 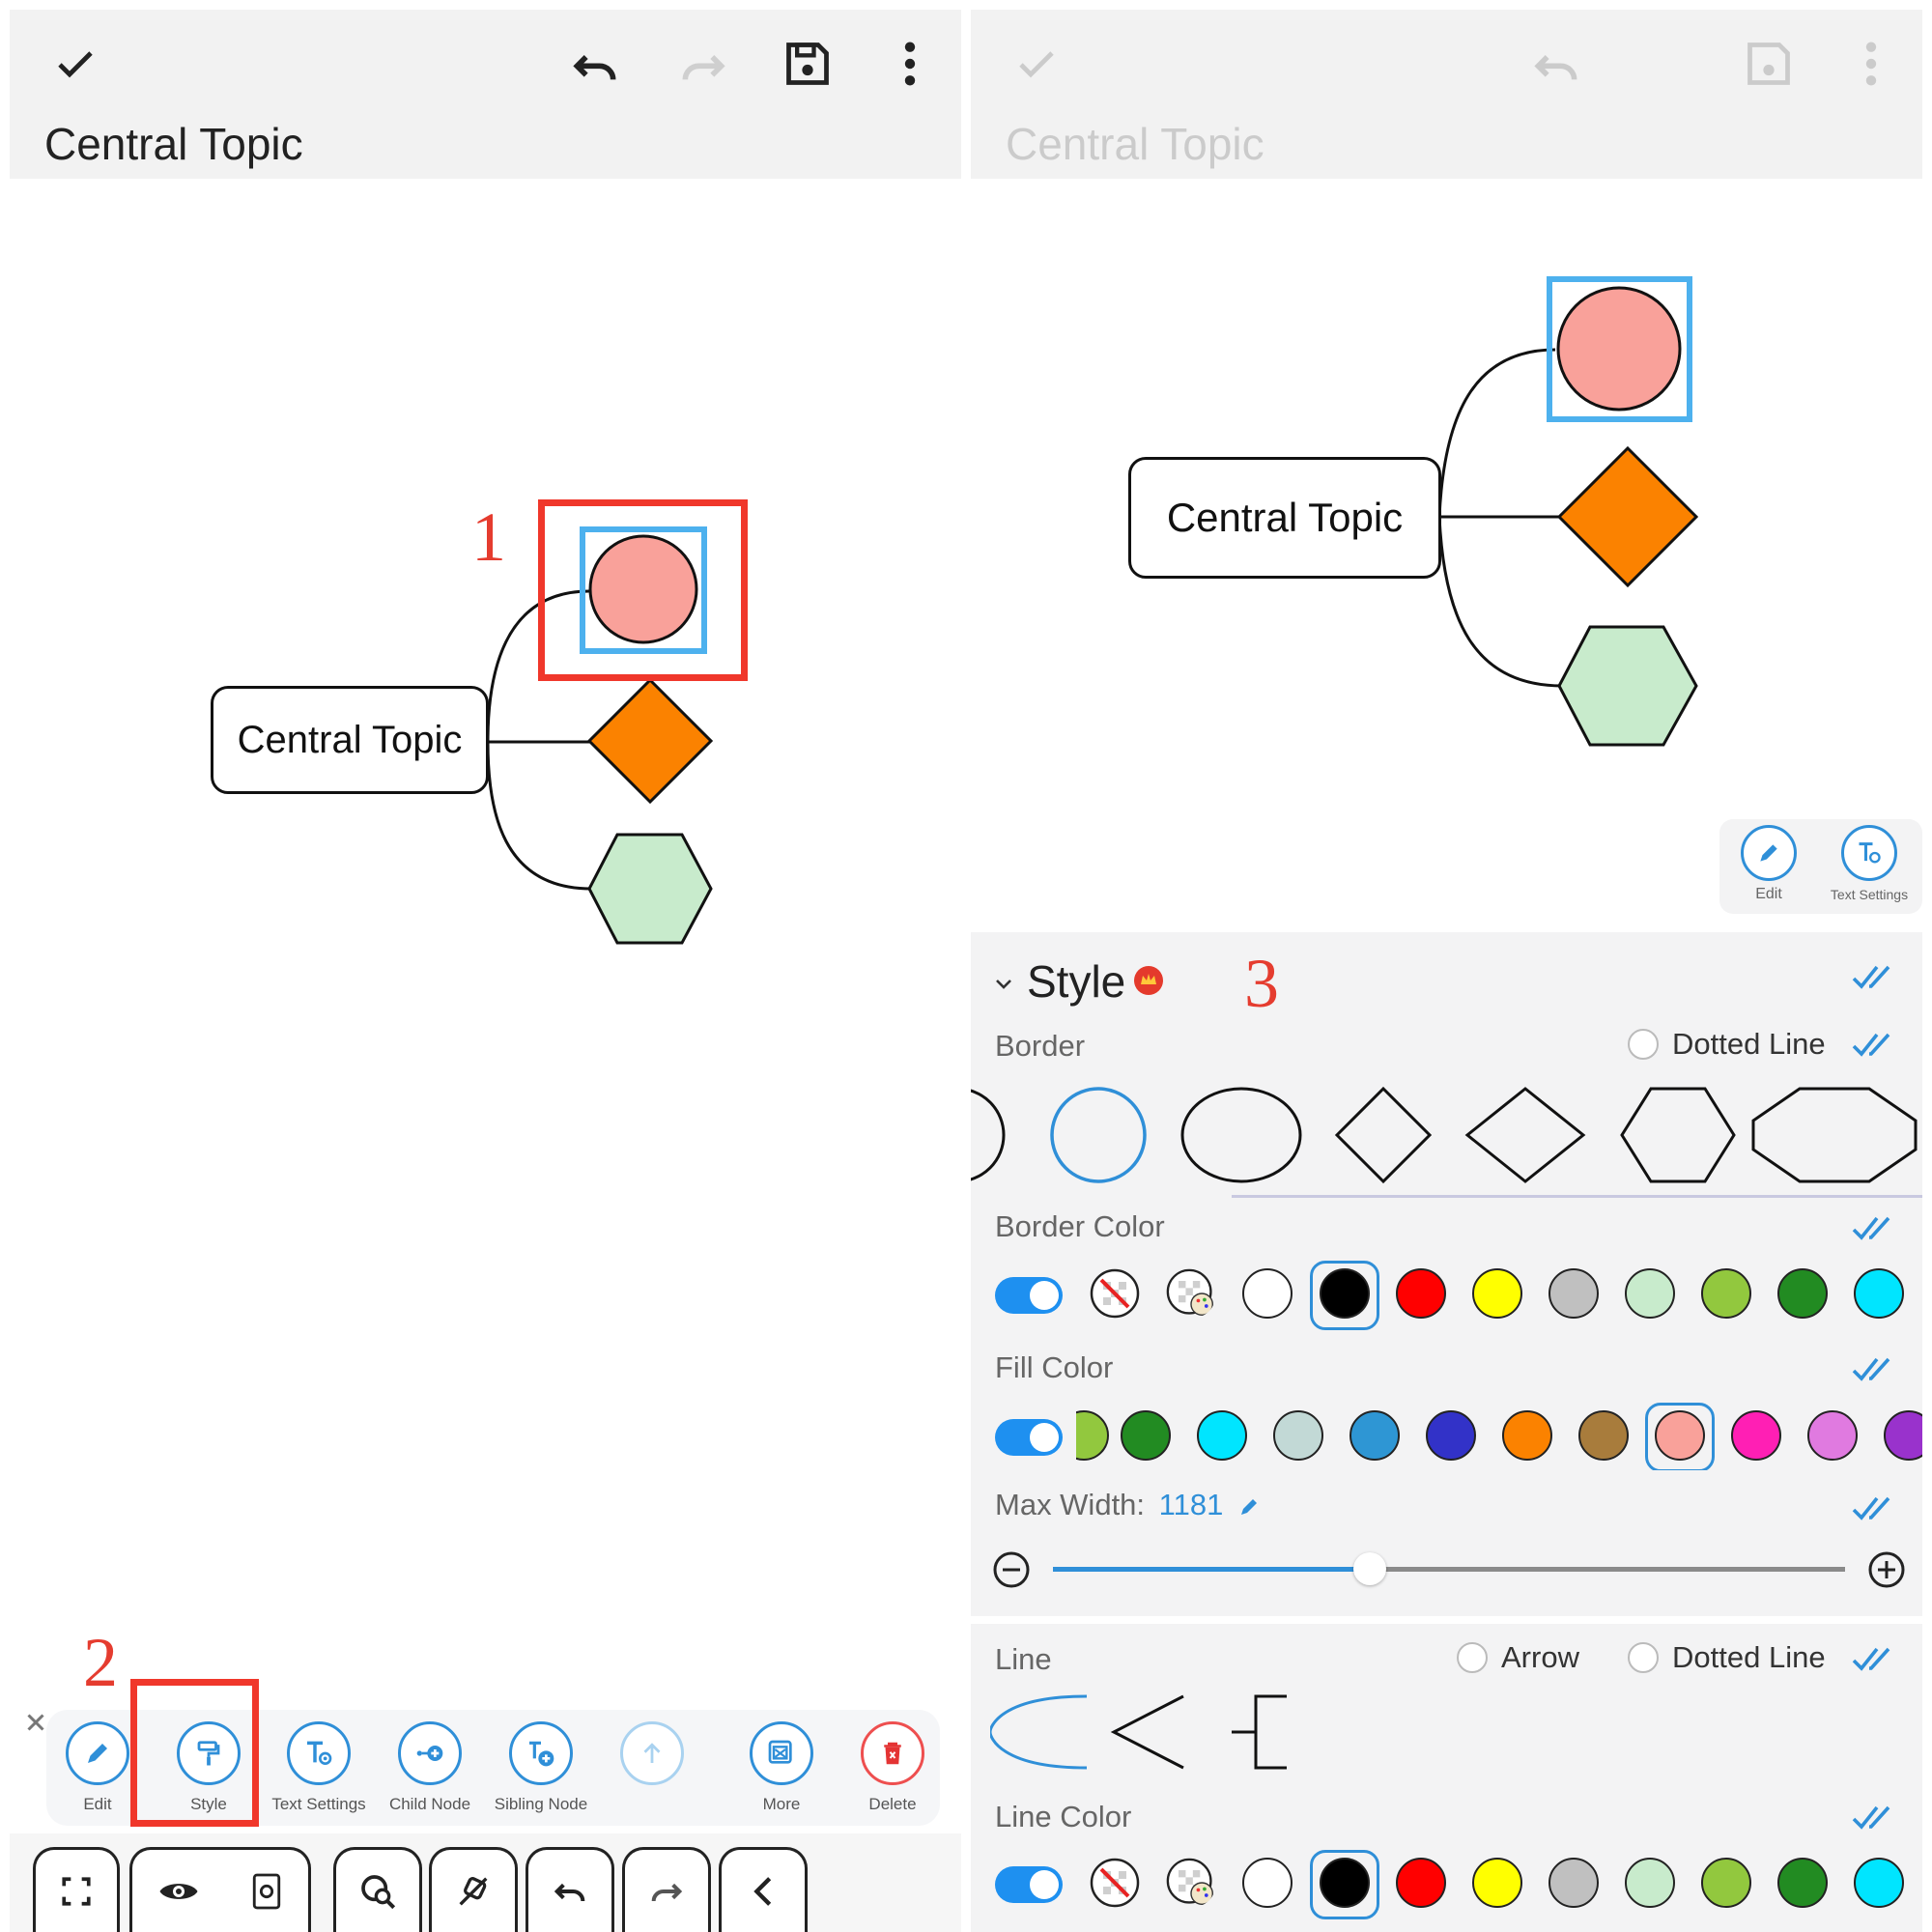 What do you see at coordinates (1375, 1435) in the screenshot?
I see `fill-swatch-blue` at bounding box center [1375, 1435].